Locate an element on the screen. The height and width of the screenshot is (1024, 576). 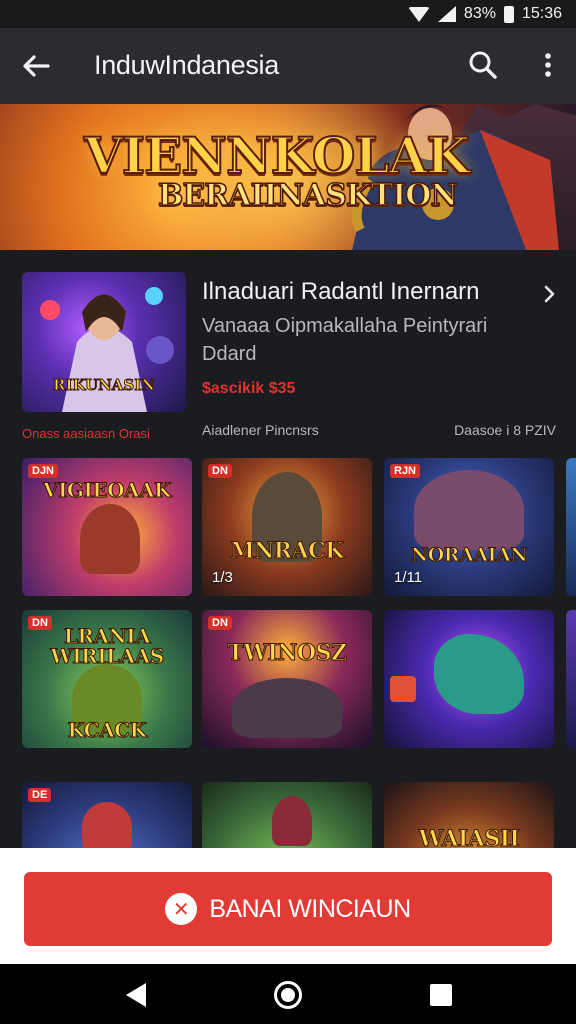
app-bar: InduwIndanesia is located at coordinates (288, 66).